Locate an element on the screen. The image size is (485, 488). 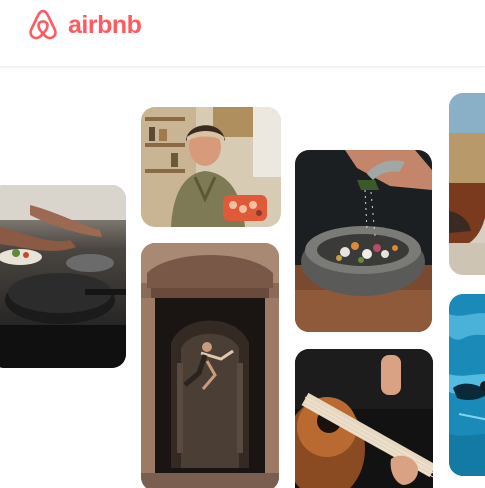
pool-swimmer-image is located at coordinates (467, 385).